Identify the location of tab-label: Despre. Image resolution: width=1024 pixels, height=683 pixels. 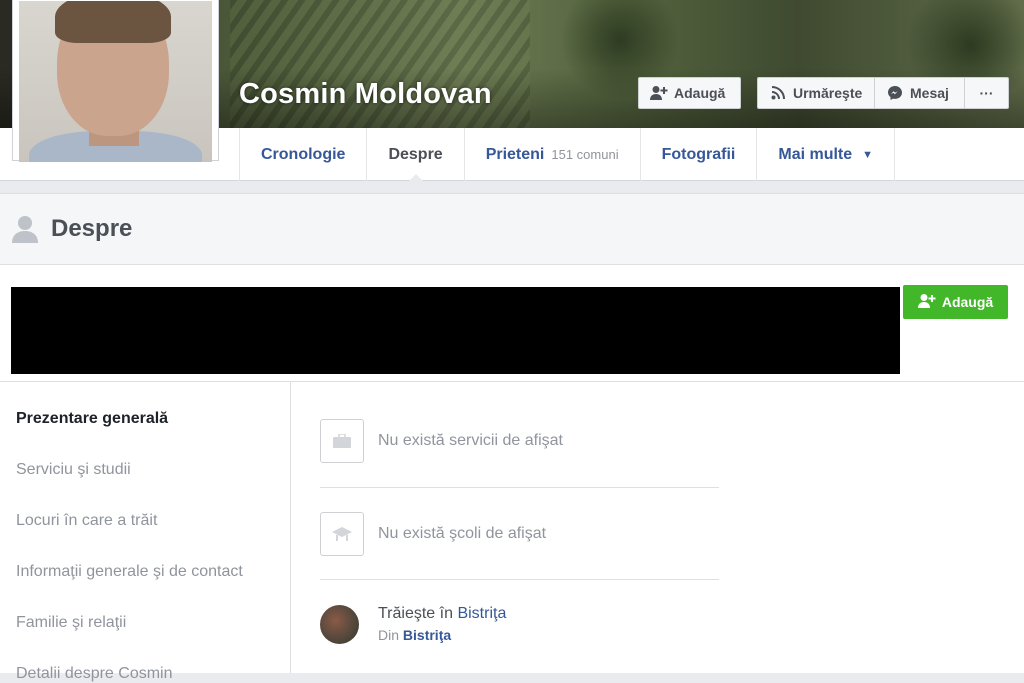
(415, 154).